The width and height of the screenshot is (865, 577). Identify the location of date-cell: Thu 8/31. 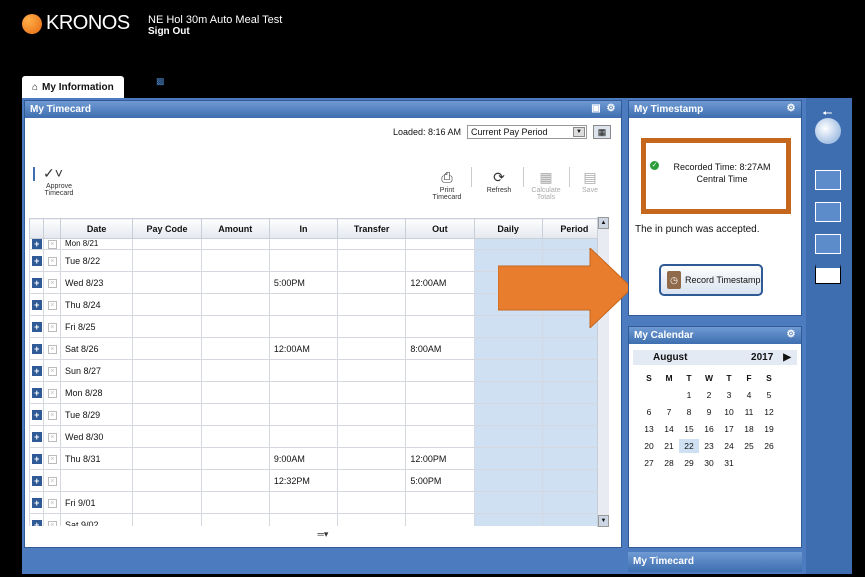
(96, 458).